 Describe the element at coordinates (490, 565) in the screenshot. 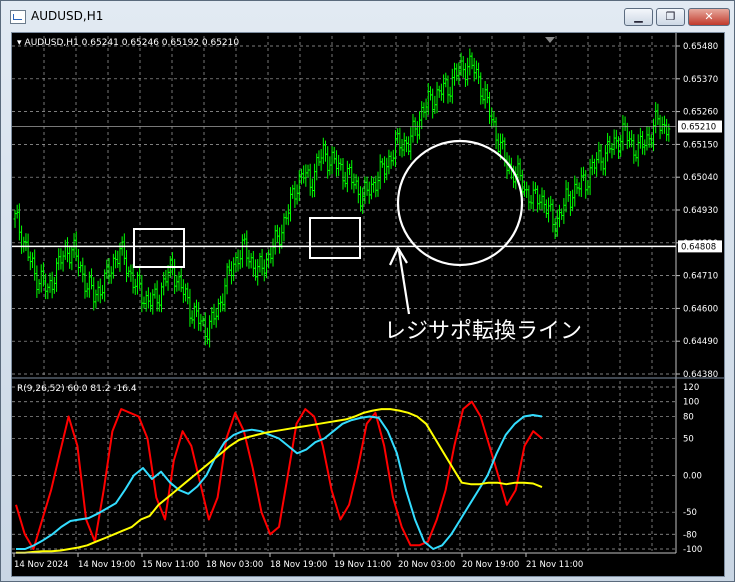

I see `time-label: 20 Nov 19:00` at that location.